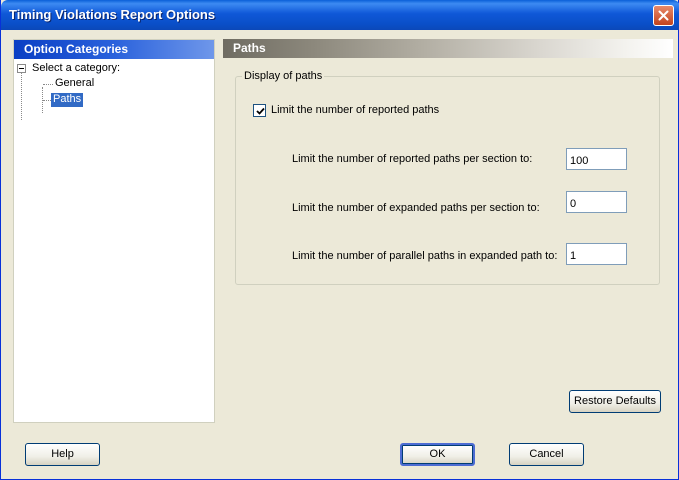 This screenshot has width=679, height=480. What do you see at coordinates (596, 202) in the screenshot?
I see `expanded-paths-input` at bounding box center [596, 202].